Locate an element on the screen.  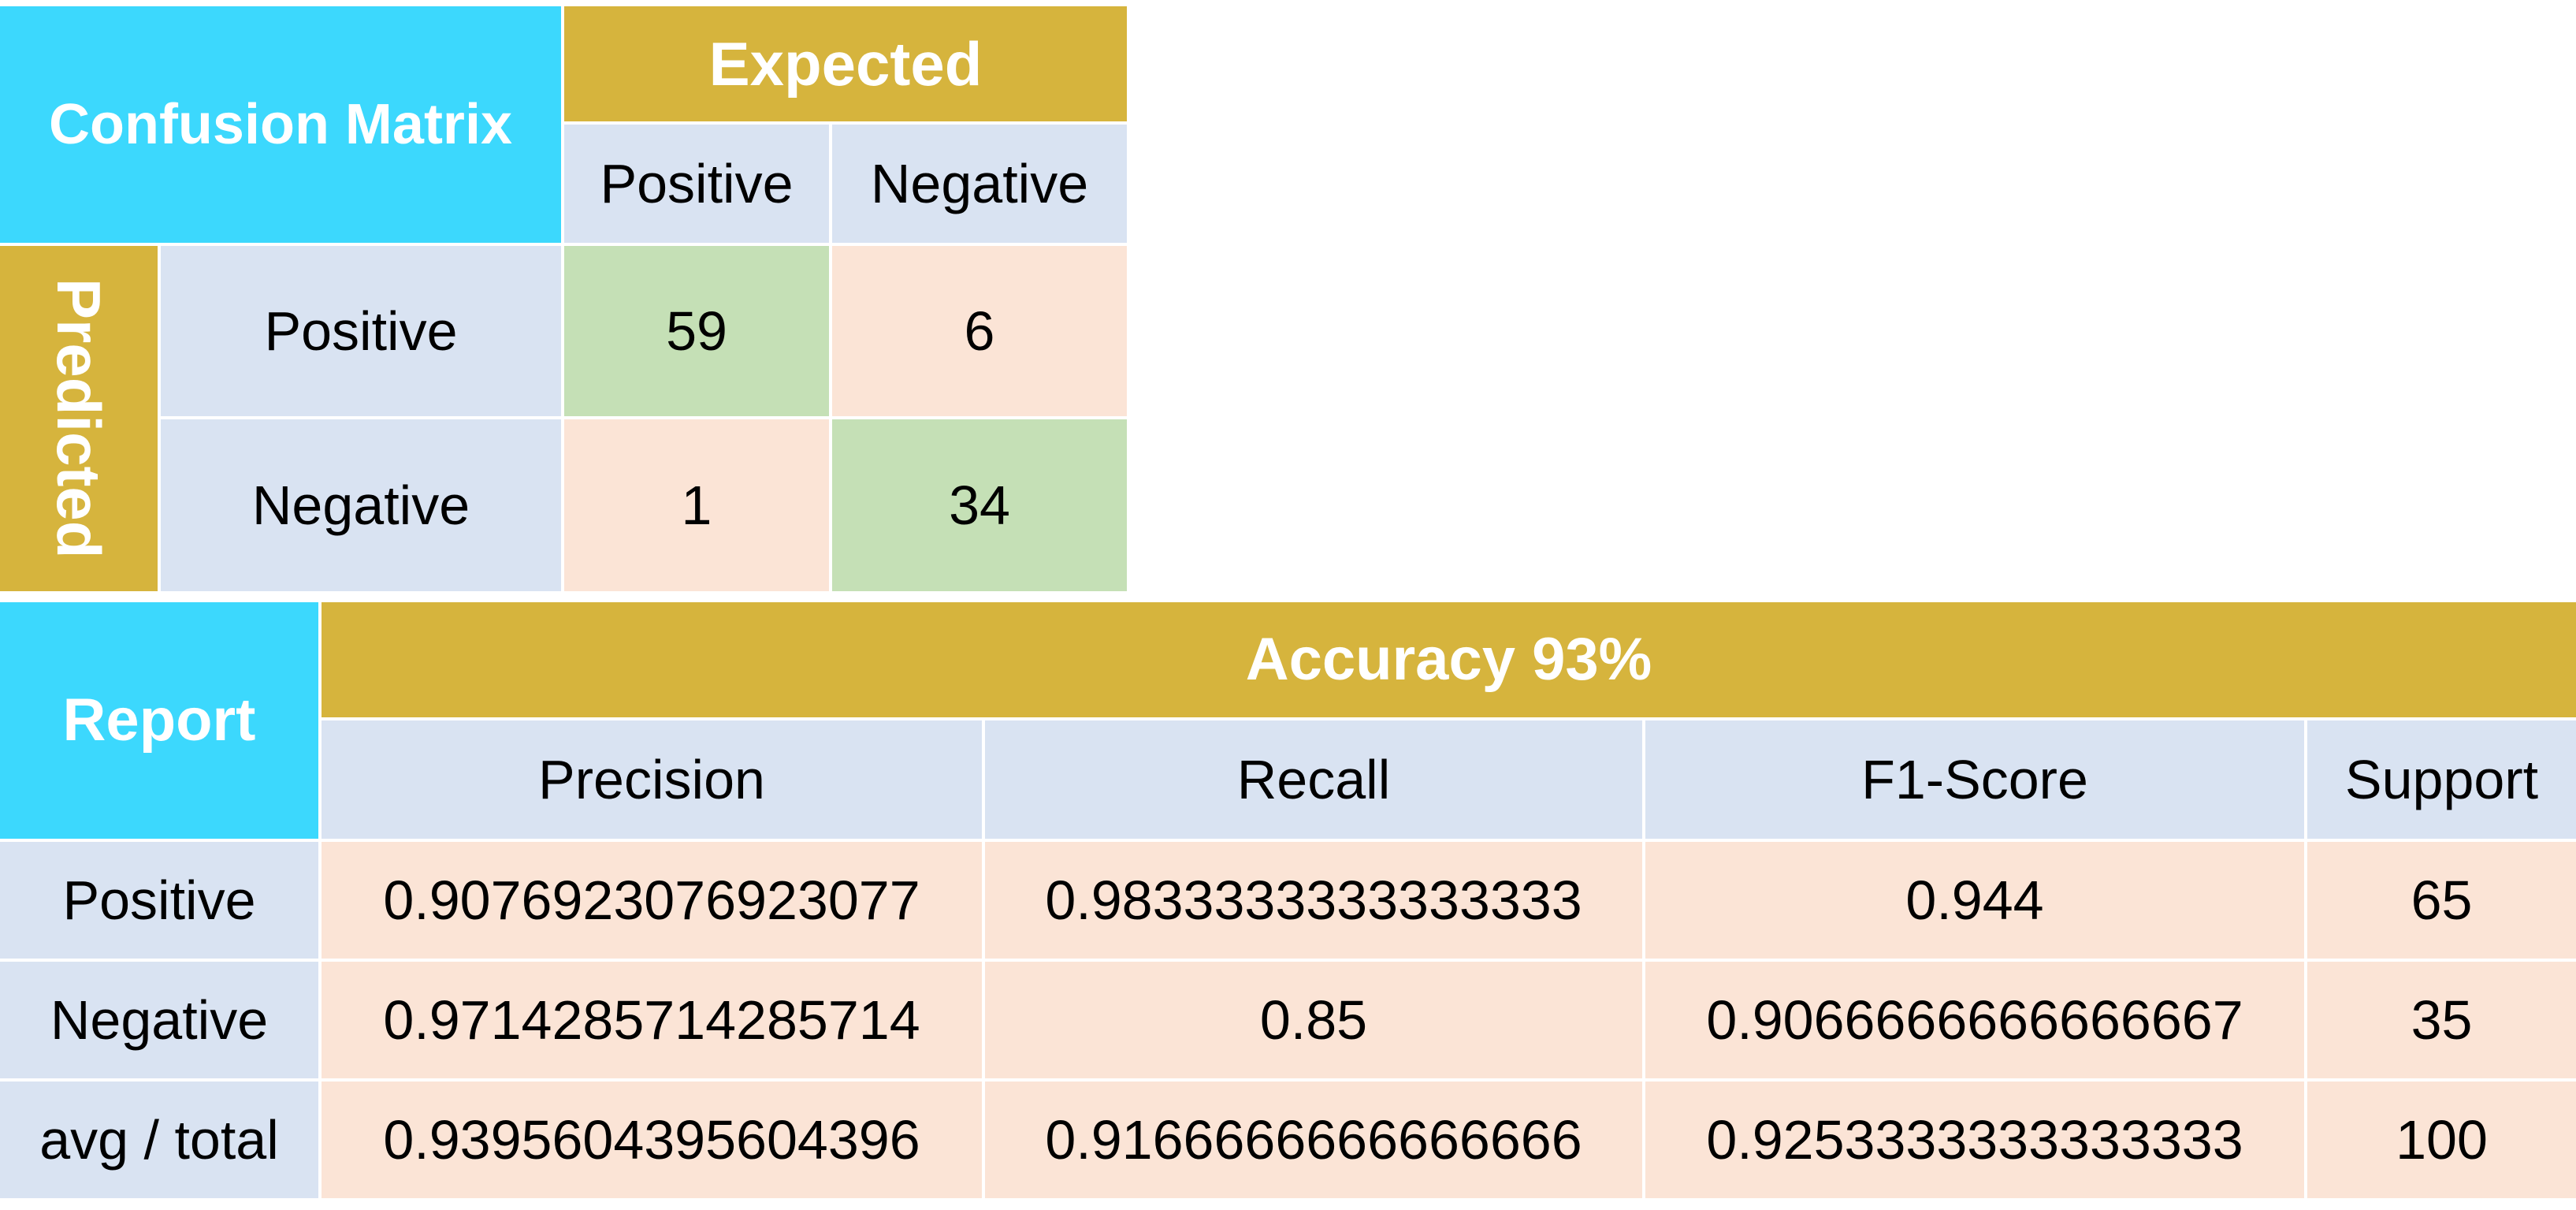
cm-cell-true-positive: 59 is located at coordinates (696, 331).